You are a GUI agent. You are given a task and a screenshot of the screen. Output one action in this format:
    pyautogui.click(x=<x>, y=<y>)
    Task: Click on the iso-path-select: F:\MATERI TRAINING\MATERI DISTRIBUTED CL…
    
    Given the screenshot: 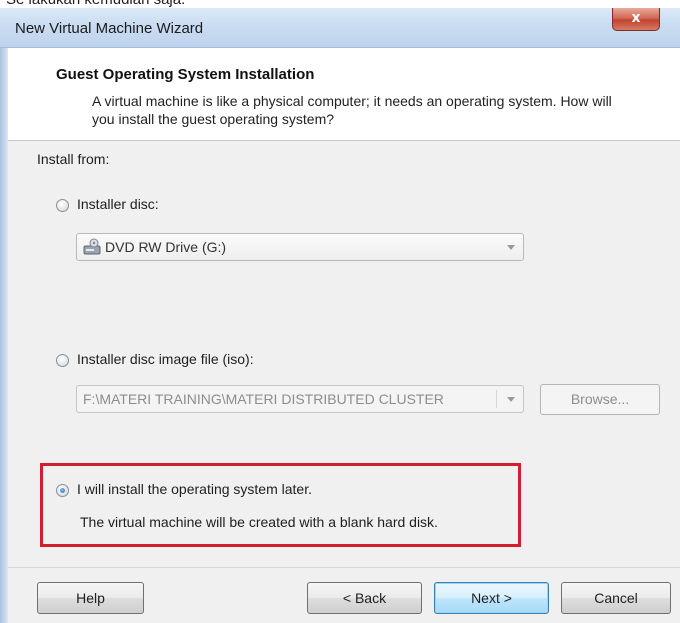 What is the action you would take?
    pyautogui.click(x=300, y=399)
    